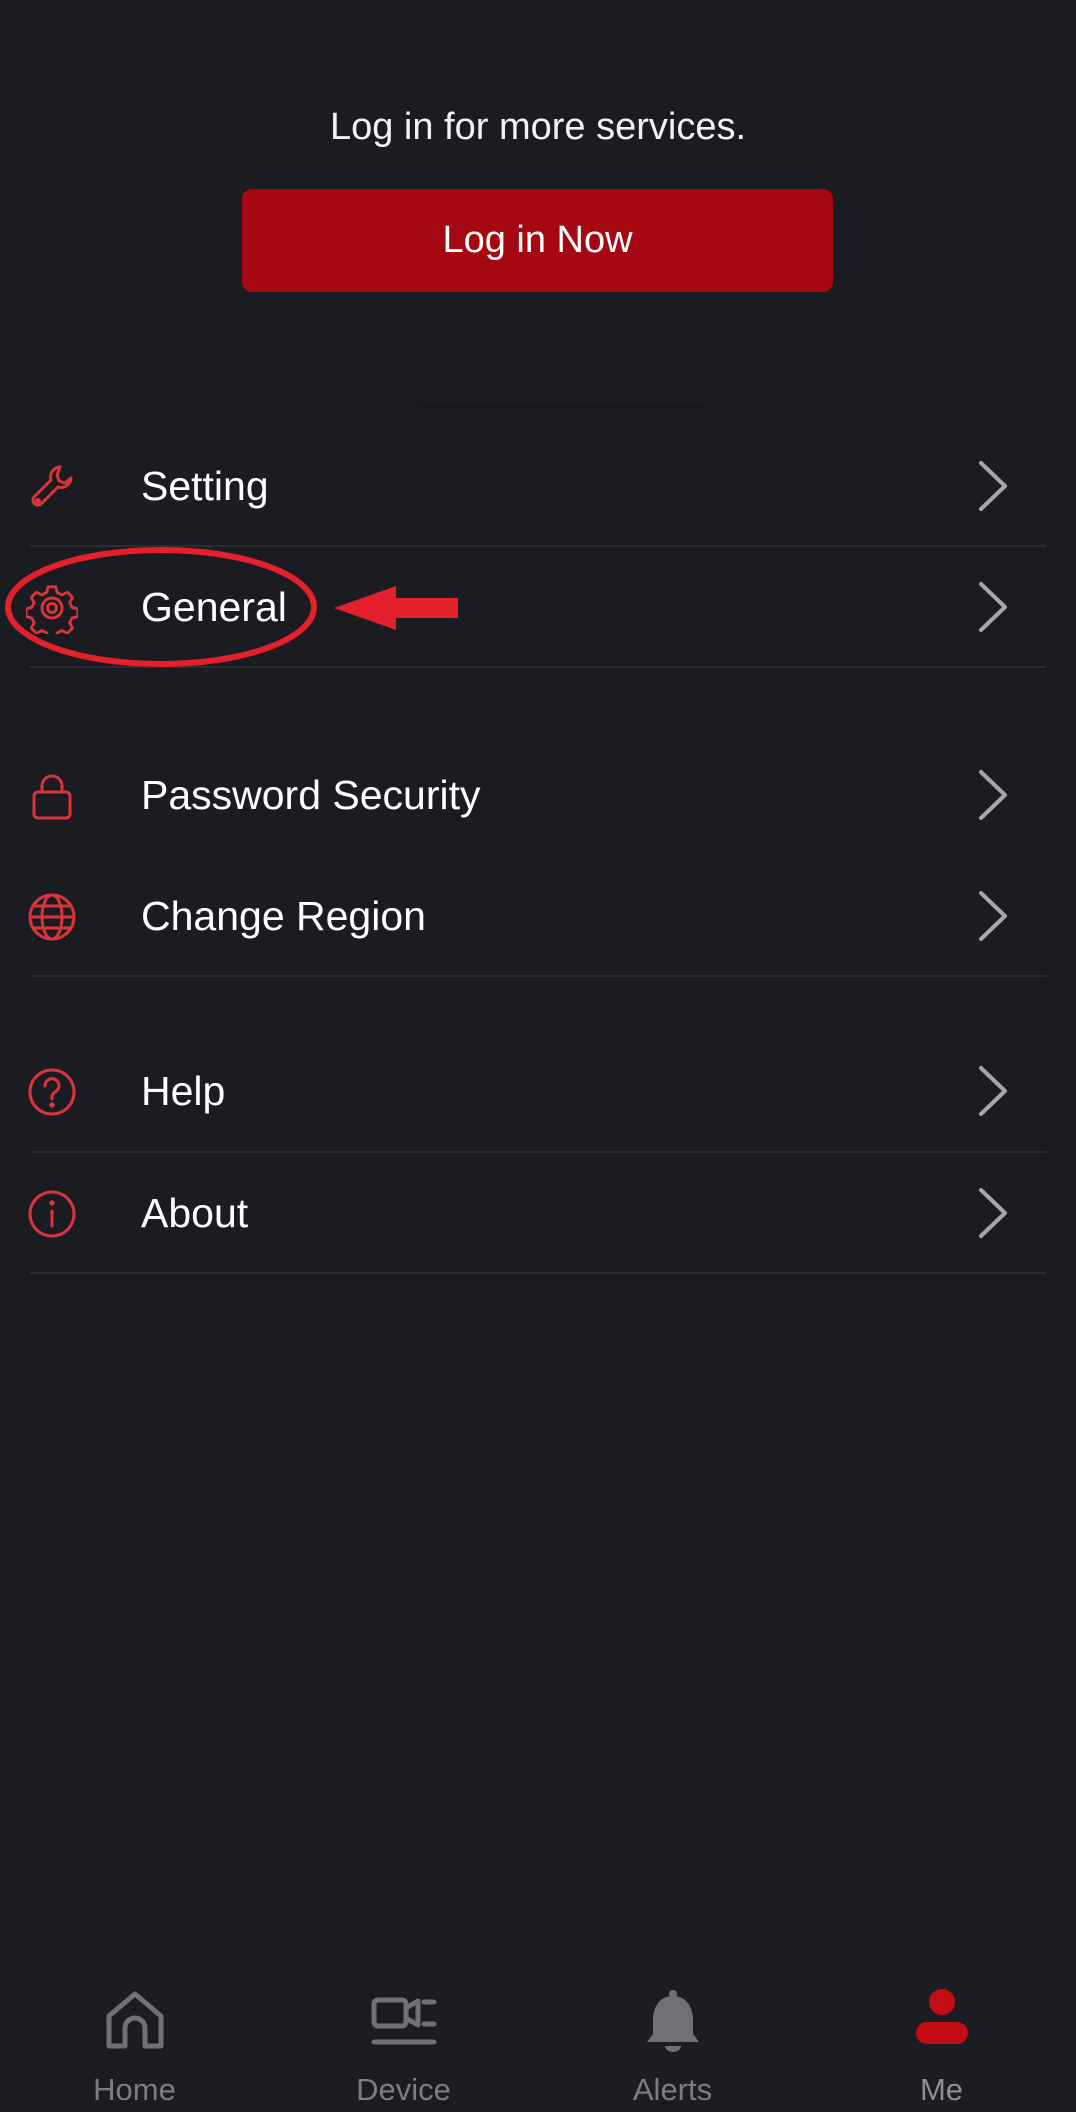 This screenshot has width=1076, height=2112. What do you see at coordinates (195, 1213) in the screenshot?
I see `menu-item-label: About` at bounding box center [195, 1213].